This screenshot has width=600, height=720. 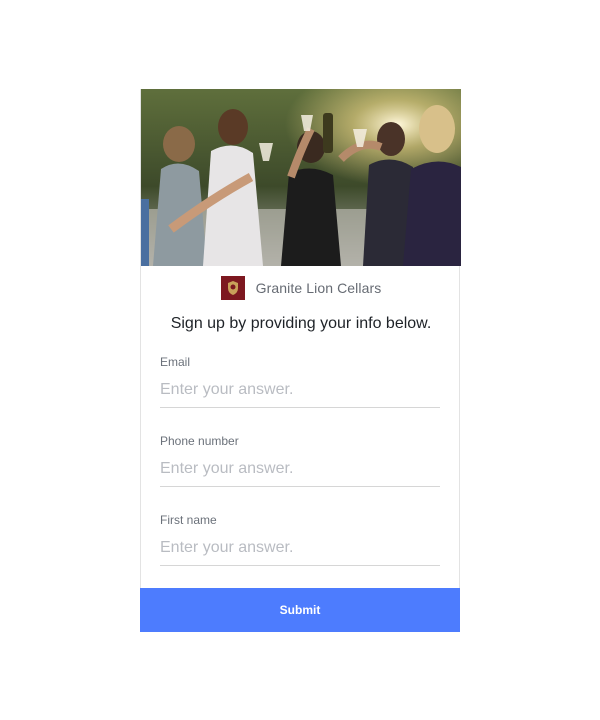 I want to click on phone-number-label: Phone number, so click(x=199, y=441).